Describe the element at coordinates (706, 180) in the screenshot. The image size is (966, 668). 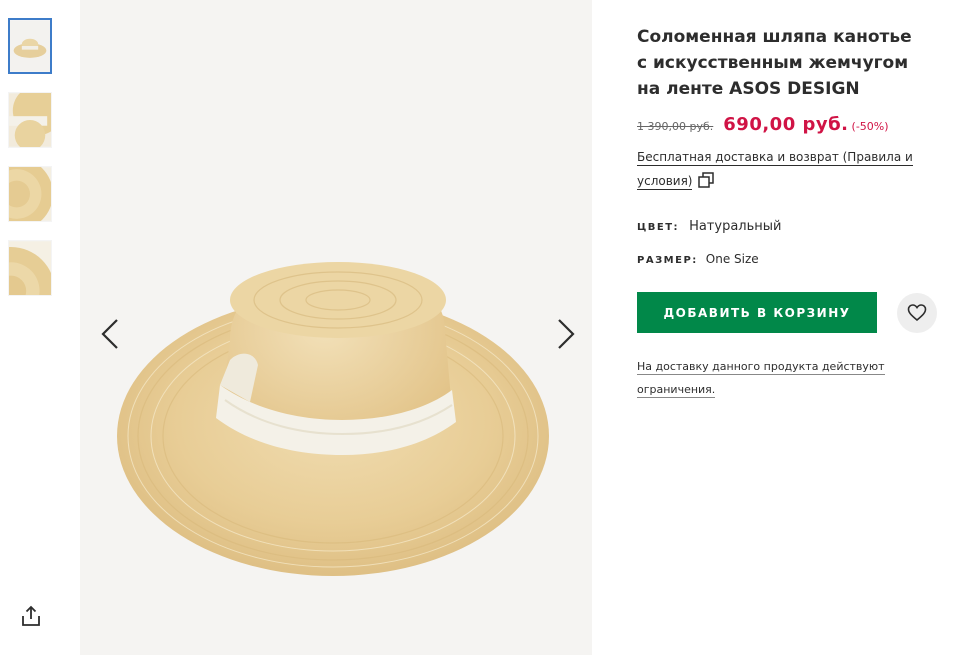
I see `copy-icon` at that location.